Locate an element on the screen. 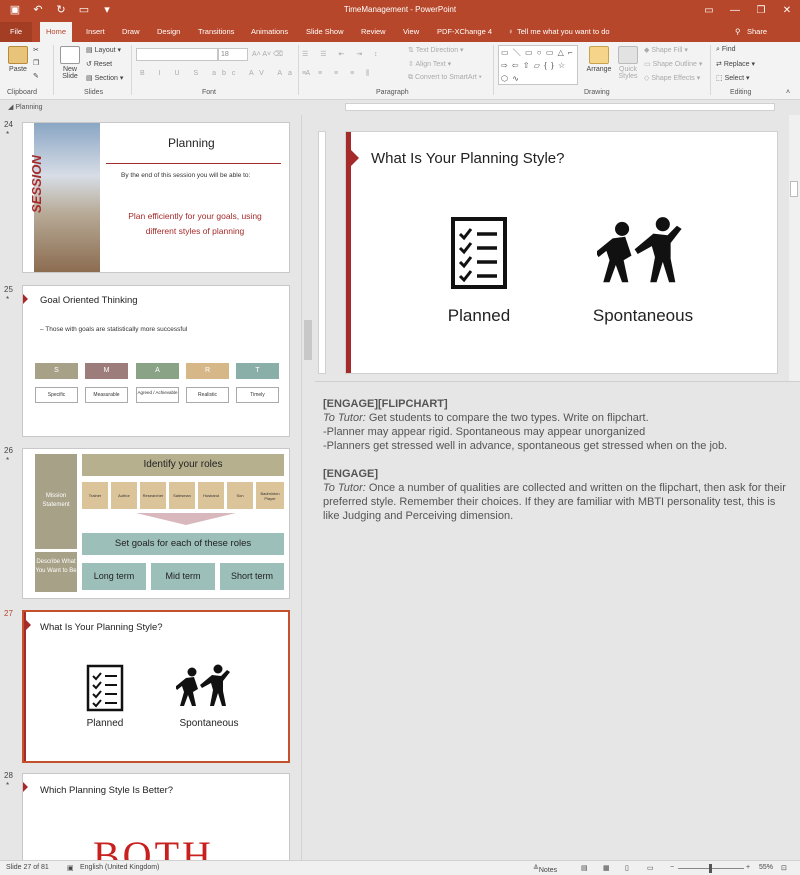  zoom-level: 55% is located at coordinates (766, 867).